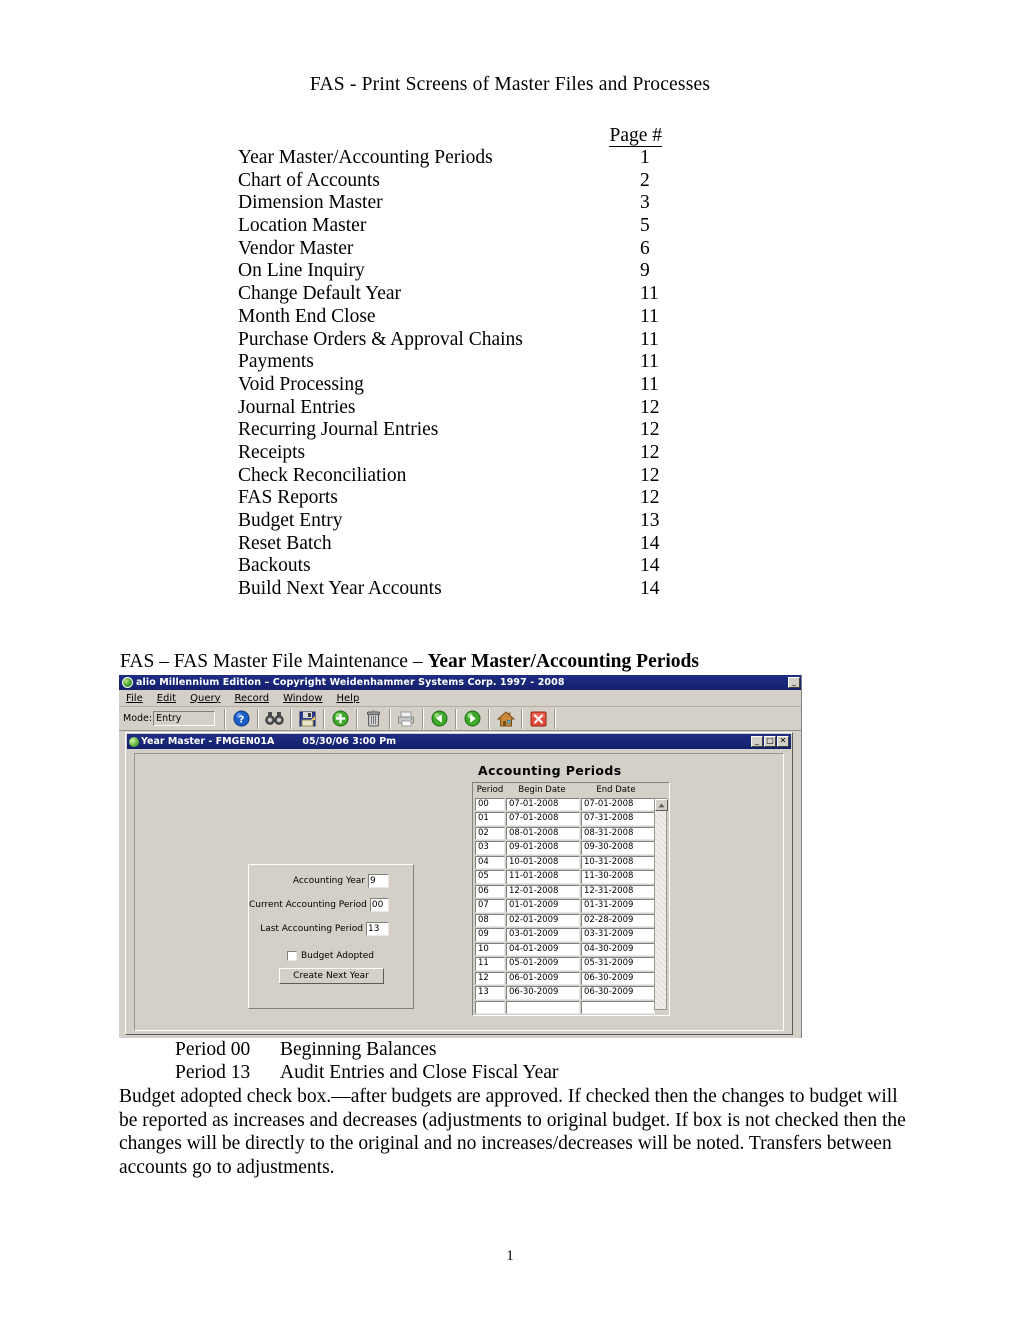  What do you see at coordinates (543, 877) in the screenshot?
I see `cell-begin: 11-01-2008` at bounding box center [543, 877].